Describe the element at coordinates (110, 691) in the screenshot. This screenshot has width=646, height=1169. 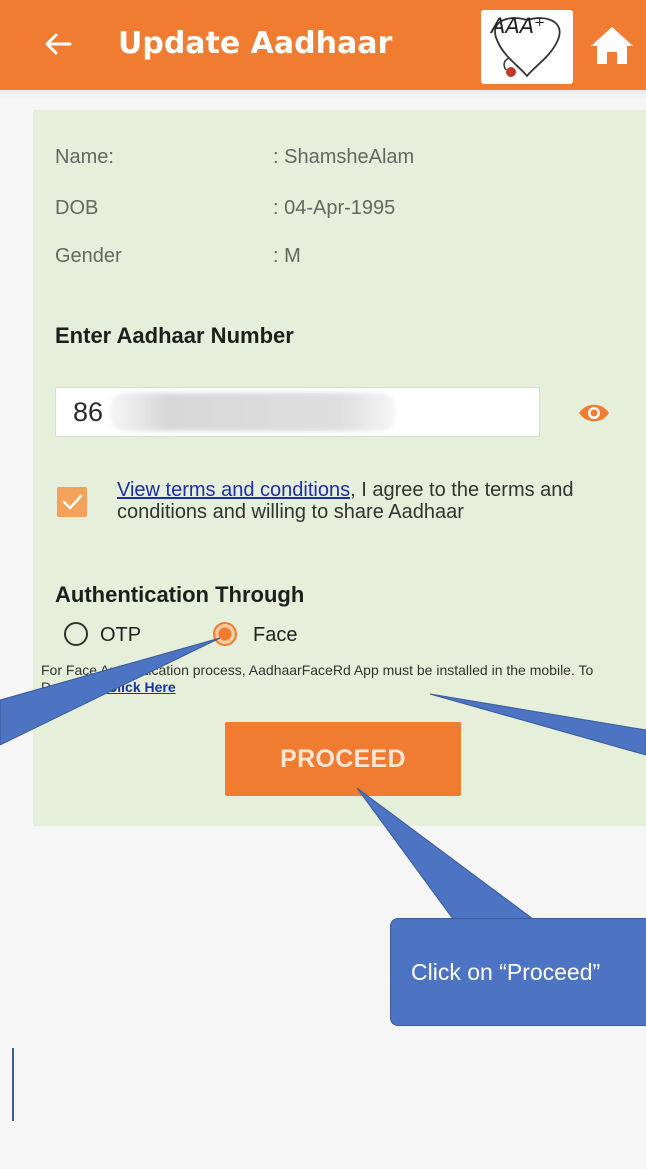
I see `face-option-arrow` at that location.